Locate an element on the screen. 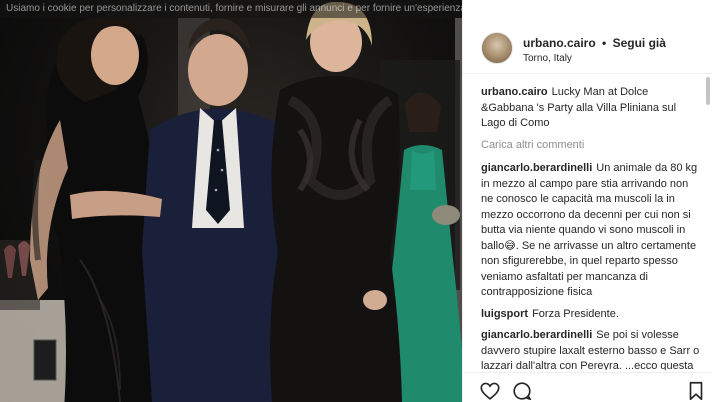  avatar is located at coordinates (497, 48).